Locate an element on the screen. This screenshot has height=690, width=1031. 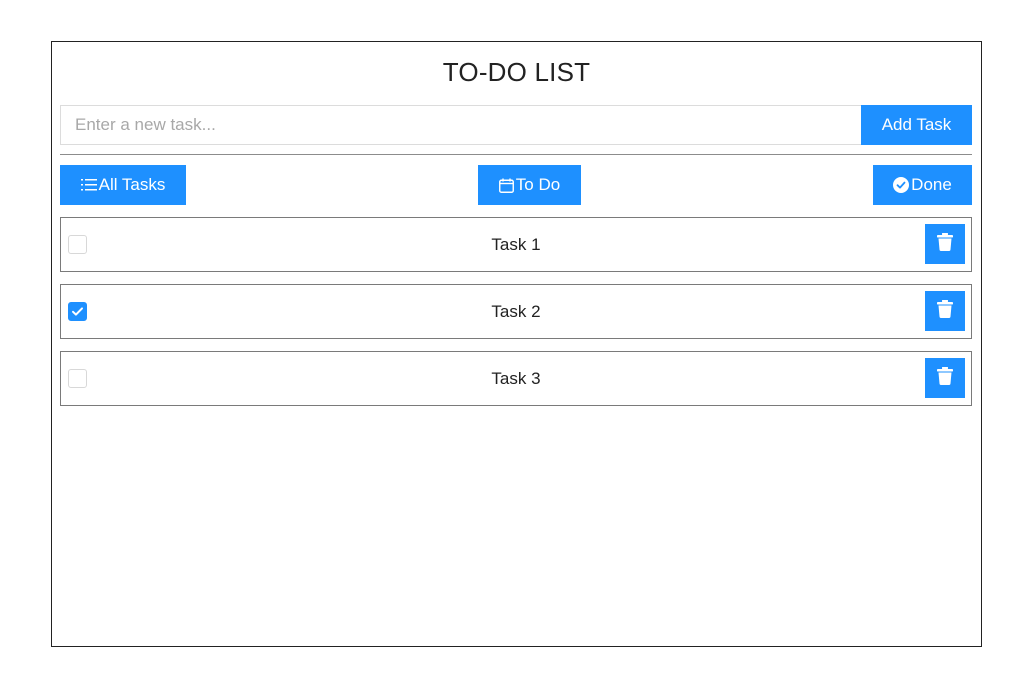
filter-todo-label: To Do is located at coordinates (538, 184).